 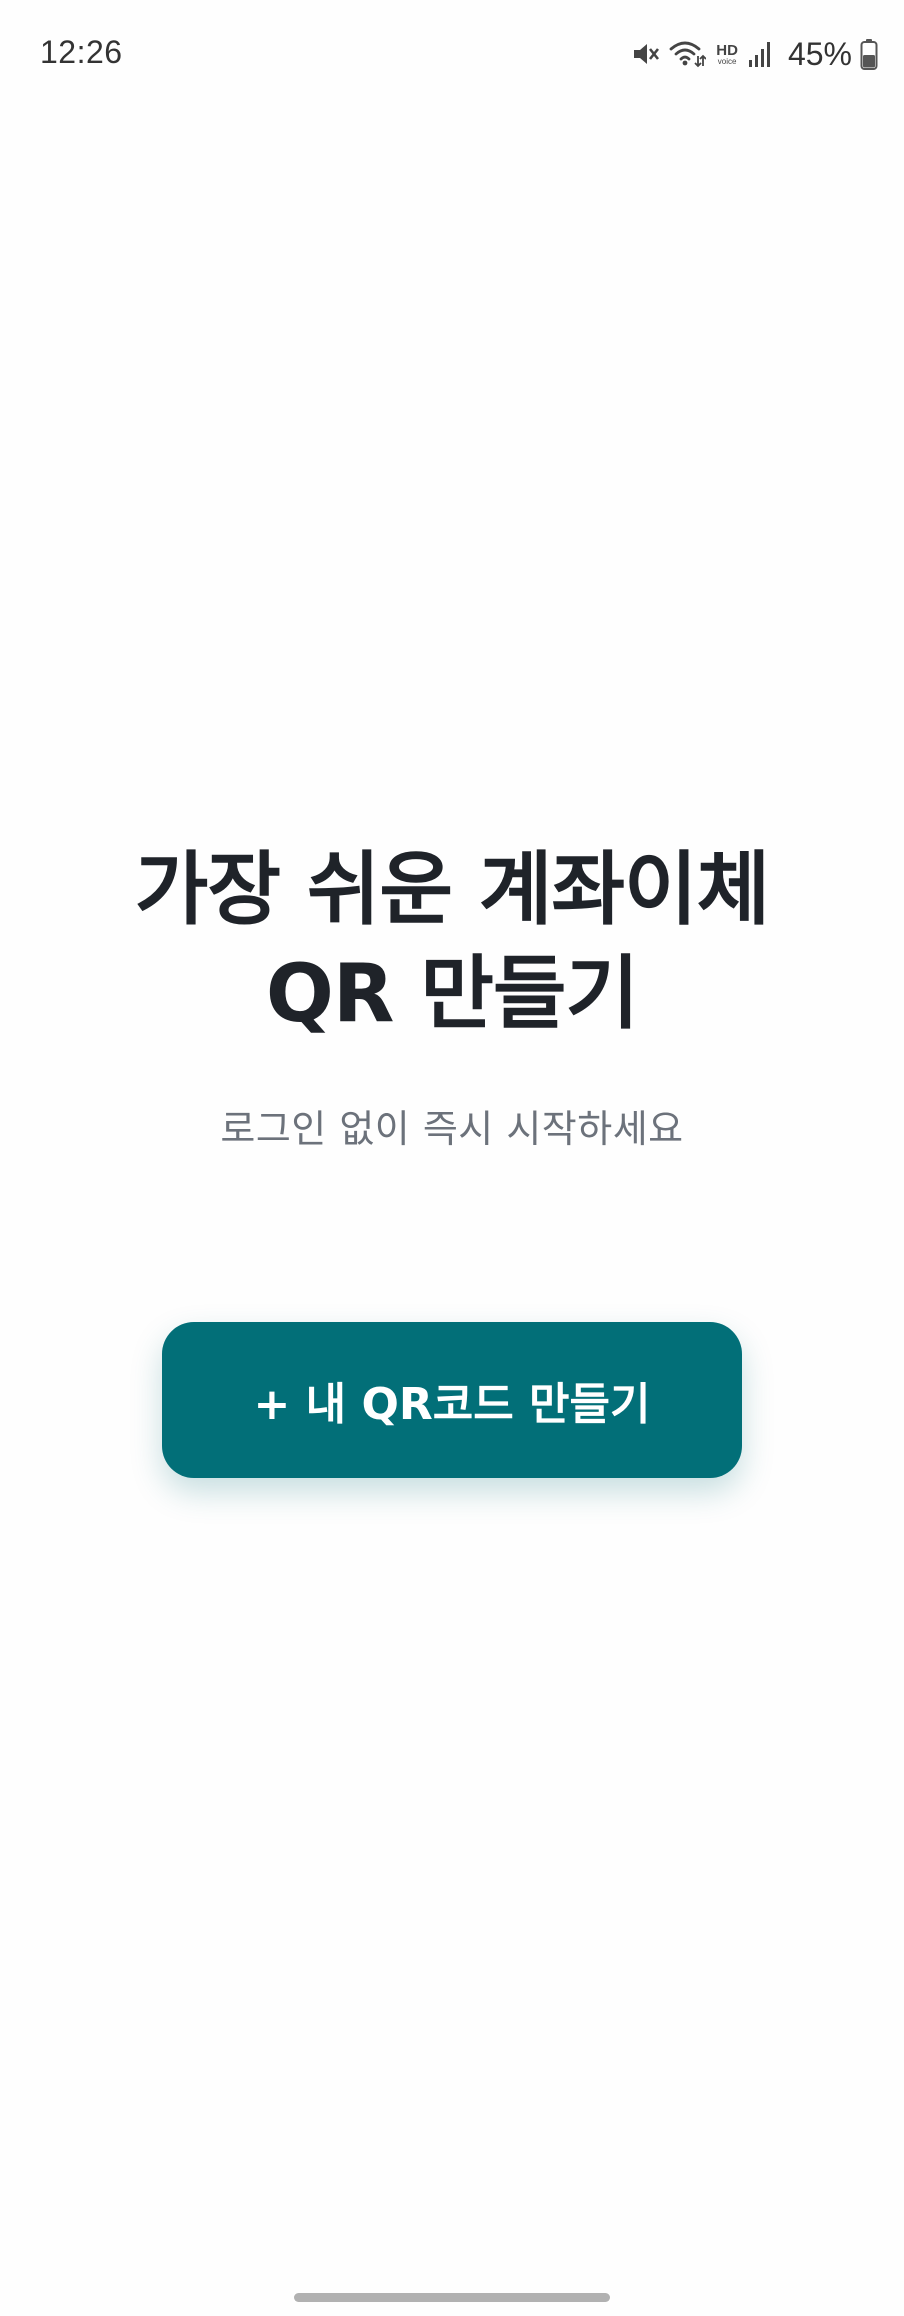 What do you see at coordinates (687, 54) in the screenshot?
I see `wifi-icon` at bounding box center [687, 54].